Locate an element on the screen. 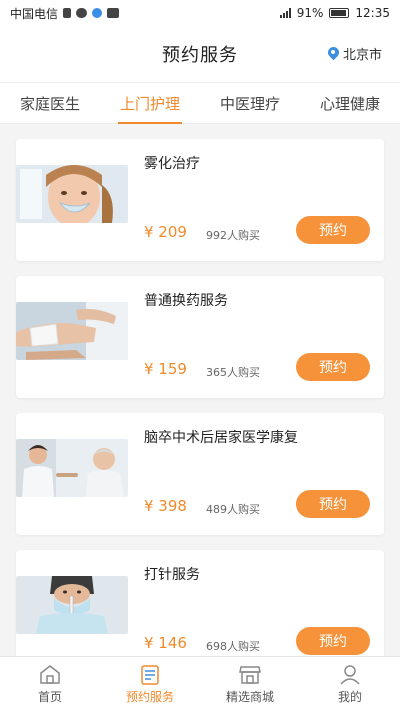 The width and height of the screenshot is (400, 711). child-nebulizer-photo is located at coordinates (72, 194).